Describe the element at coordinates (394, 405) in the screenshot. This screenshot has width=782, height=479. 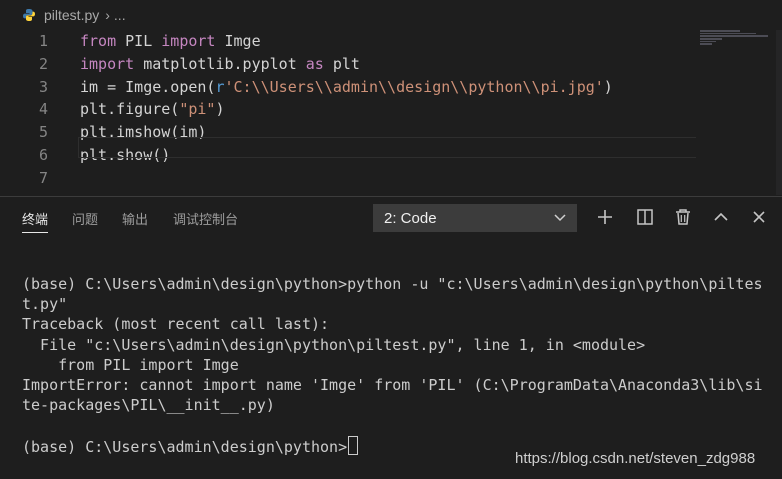
I see `terminal-line: te-packages\PIL\__init__.py)` at that location.